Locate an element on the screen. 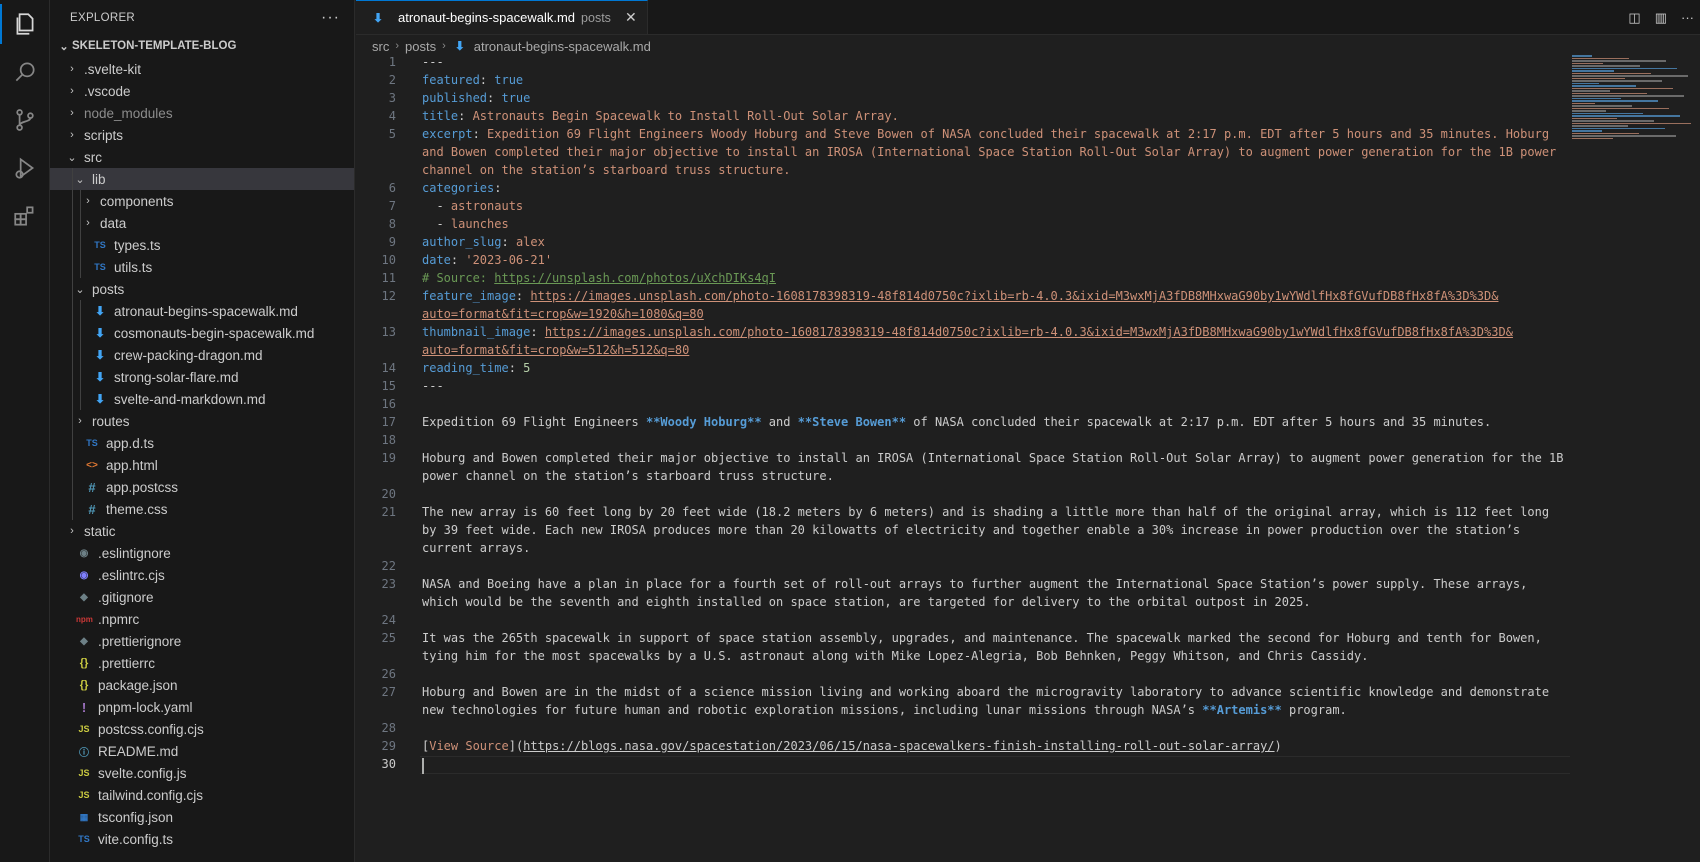 The height and width of the screenshot is (862, 1700). tree-item: › scripts is located at coordinates (202, 135).